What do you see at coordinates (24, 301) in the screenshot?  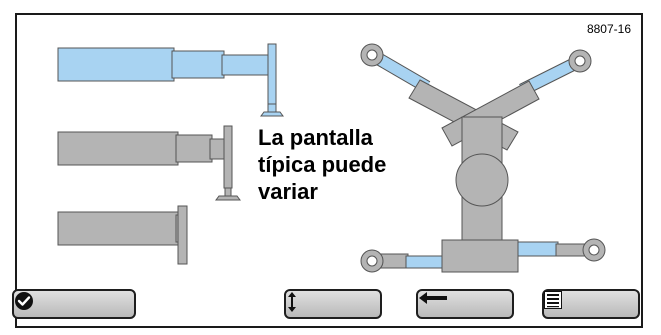 I see `check-circle-icon` at bounding box center [24, 301].